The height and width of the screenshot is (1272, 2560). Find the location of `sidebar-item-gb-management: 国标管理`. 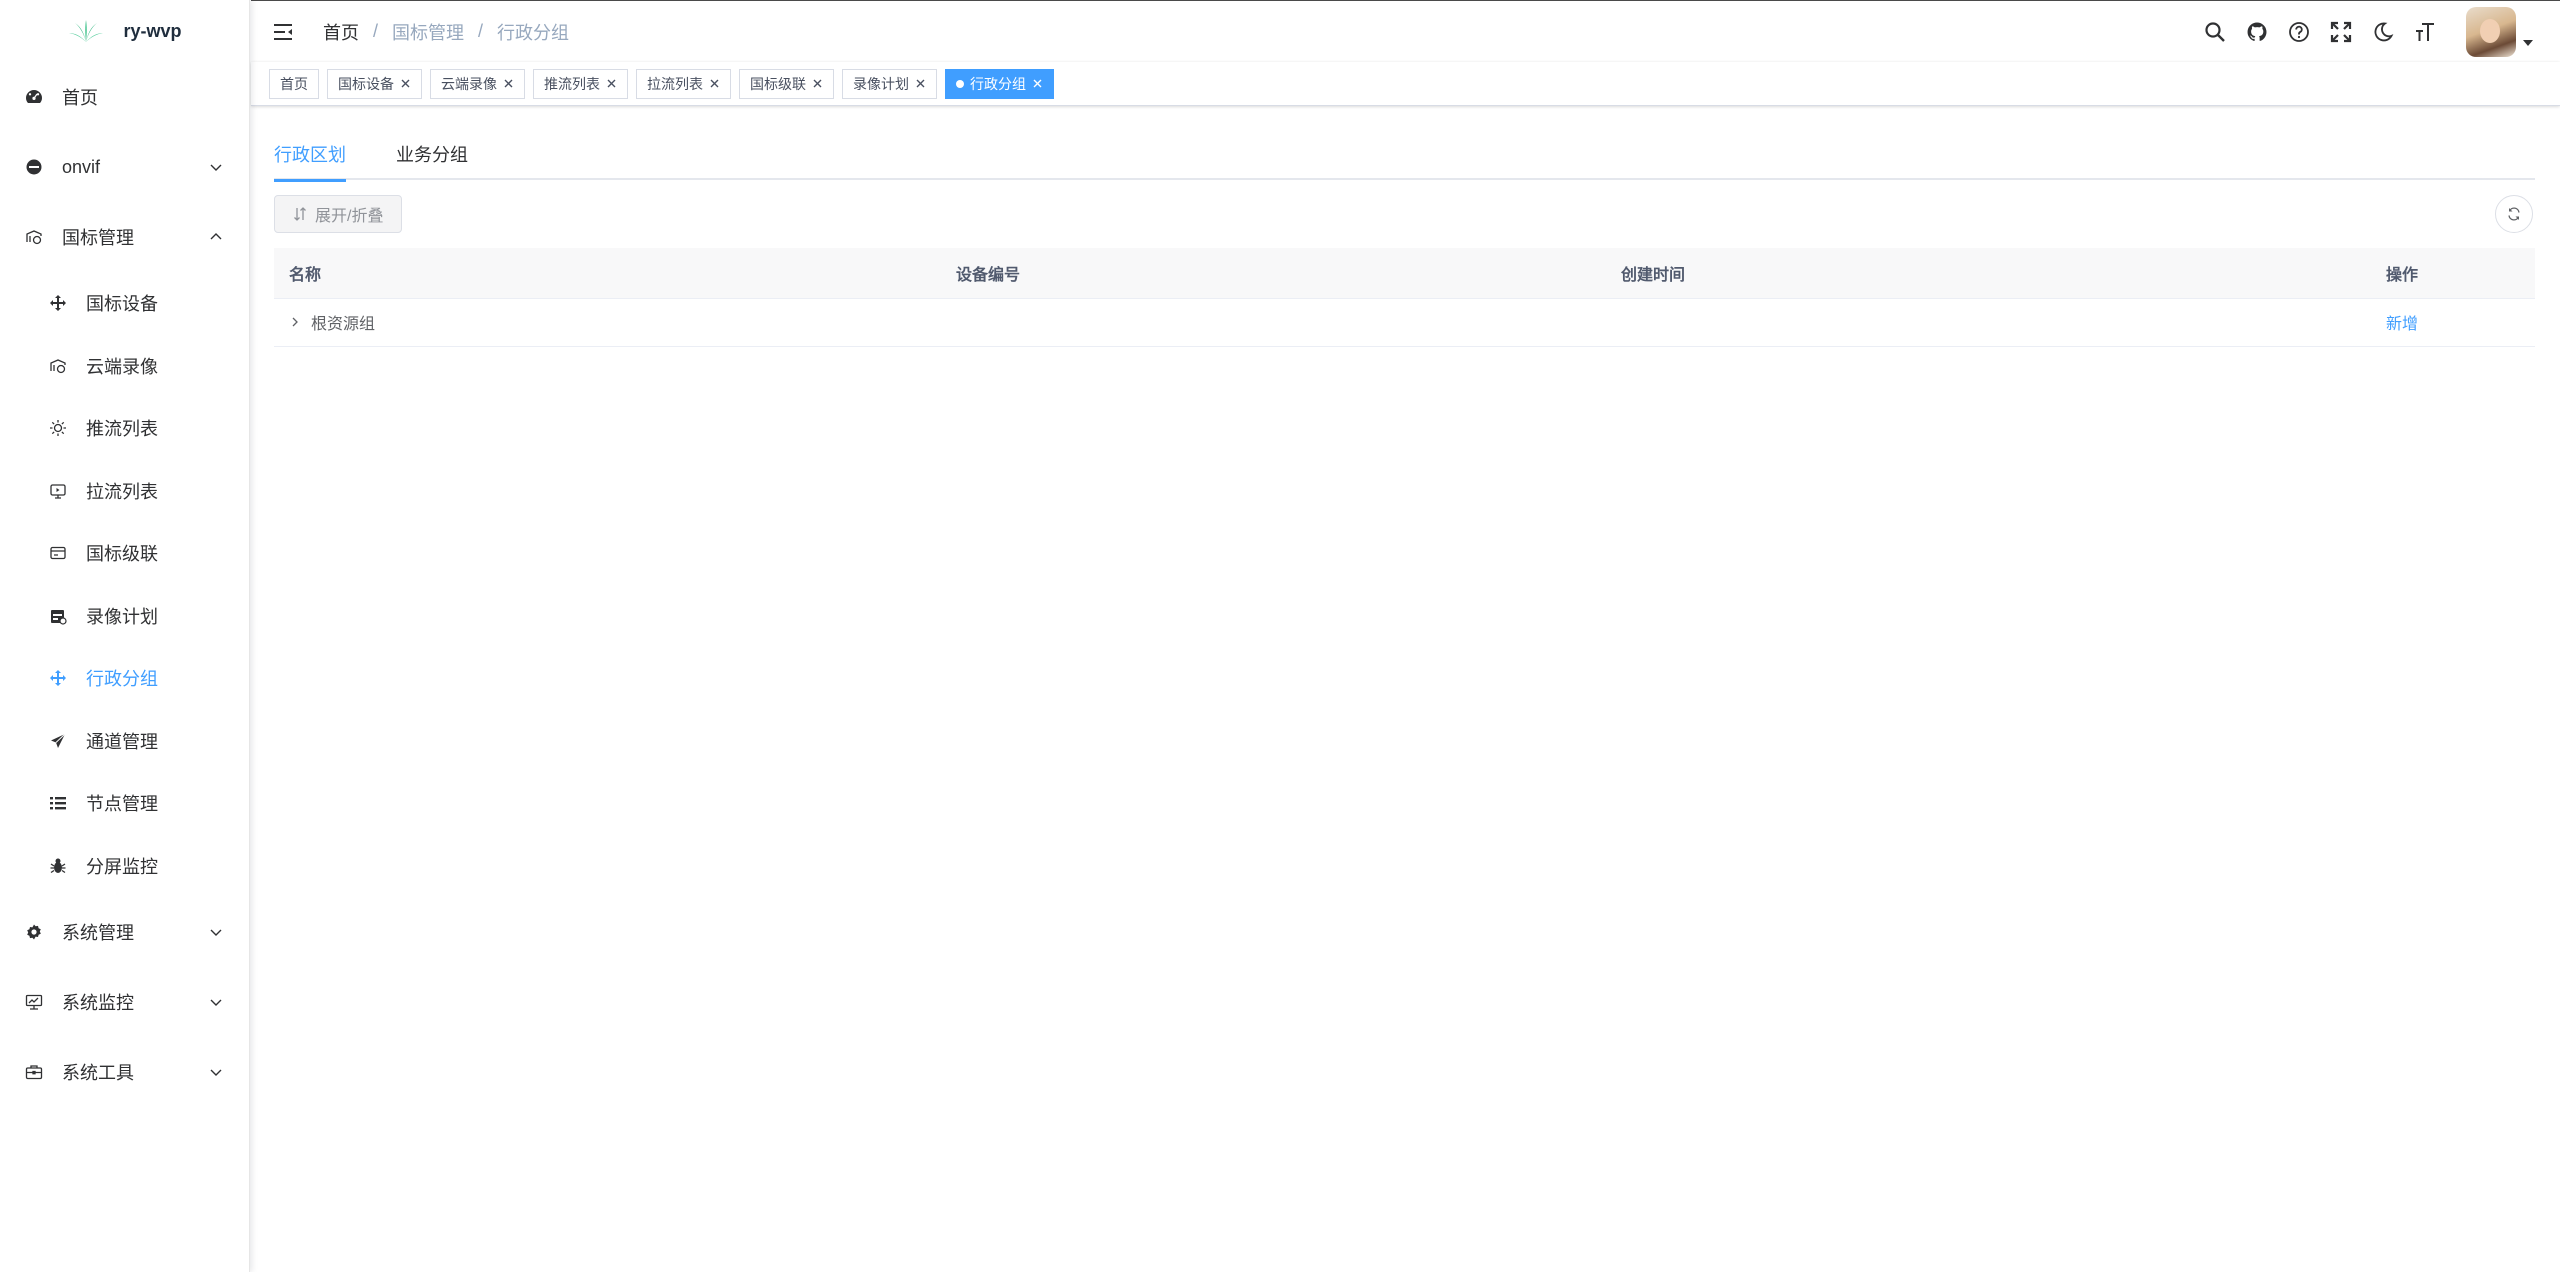

sidebar-item-gb-management: 国标管理 is located at coordinates (124, 237).